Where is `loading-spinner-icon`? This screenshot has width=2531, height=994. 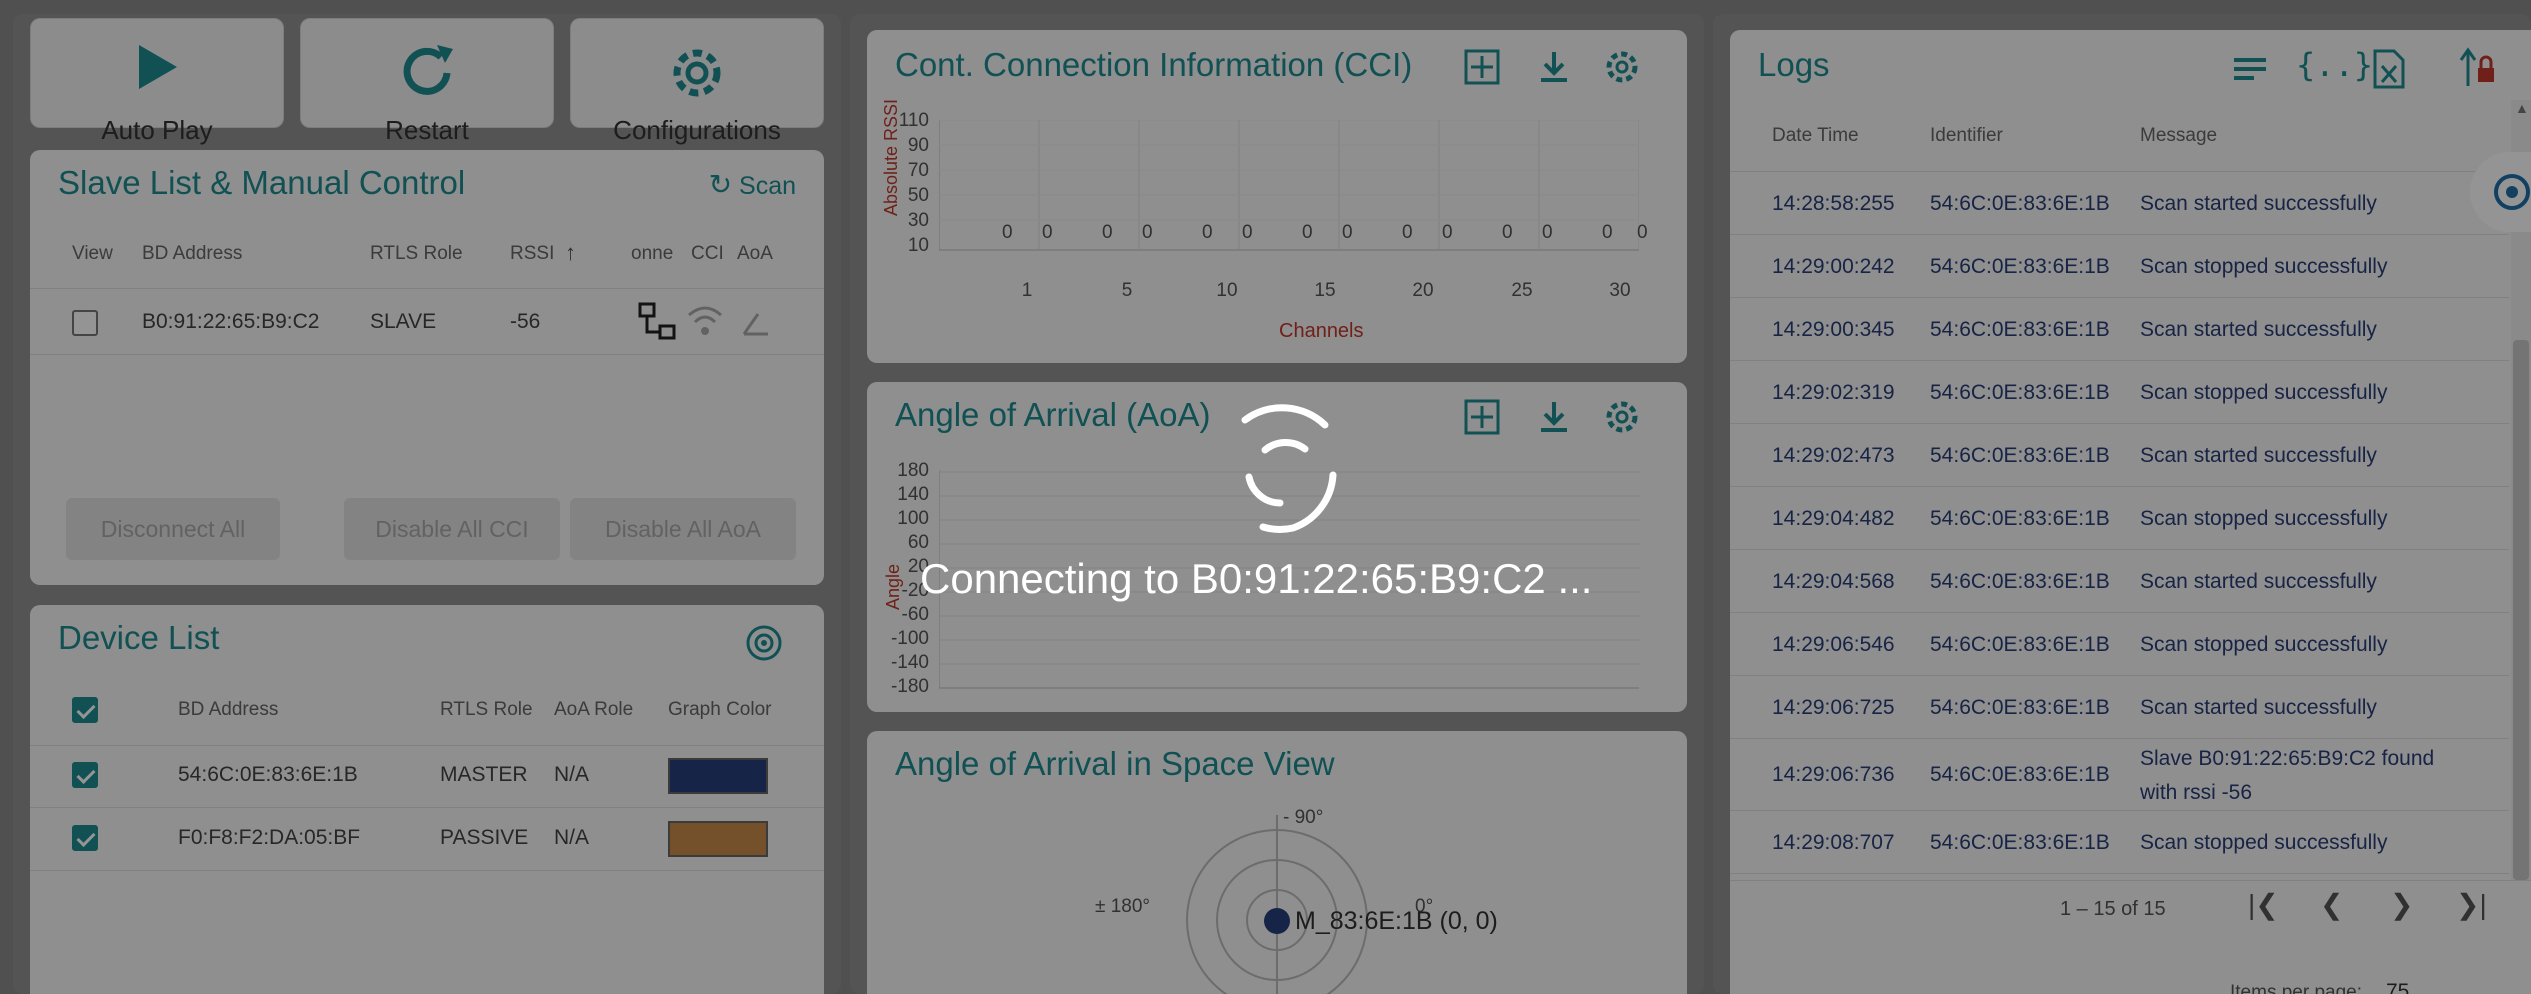 loading-spinner-icon is located at coordinates (1289, 468).